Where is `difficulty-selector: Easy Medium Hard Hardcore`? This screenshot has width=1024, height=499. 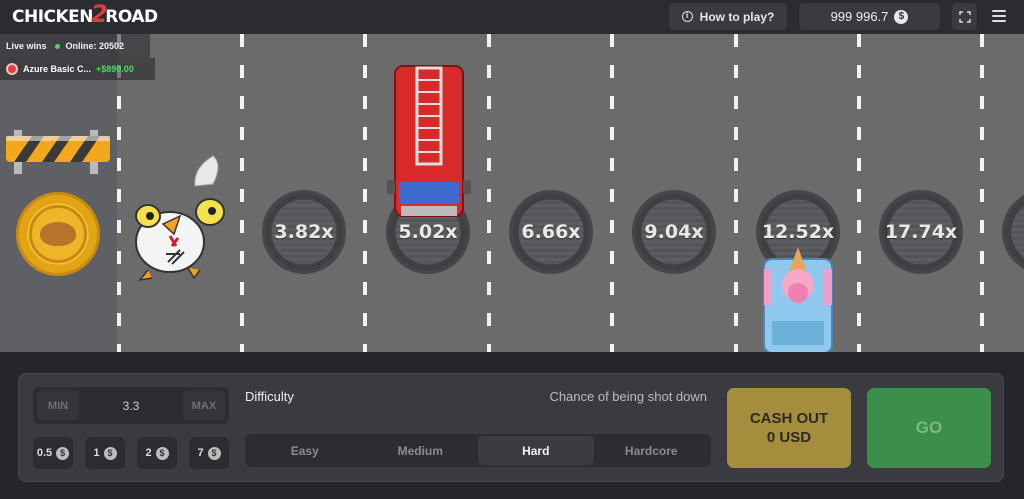 difficulty-selector: Easy Medium Hard Hardcore is located at coordinates (478, 450).